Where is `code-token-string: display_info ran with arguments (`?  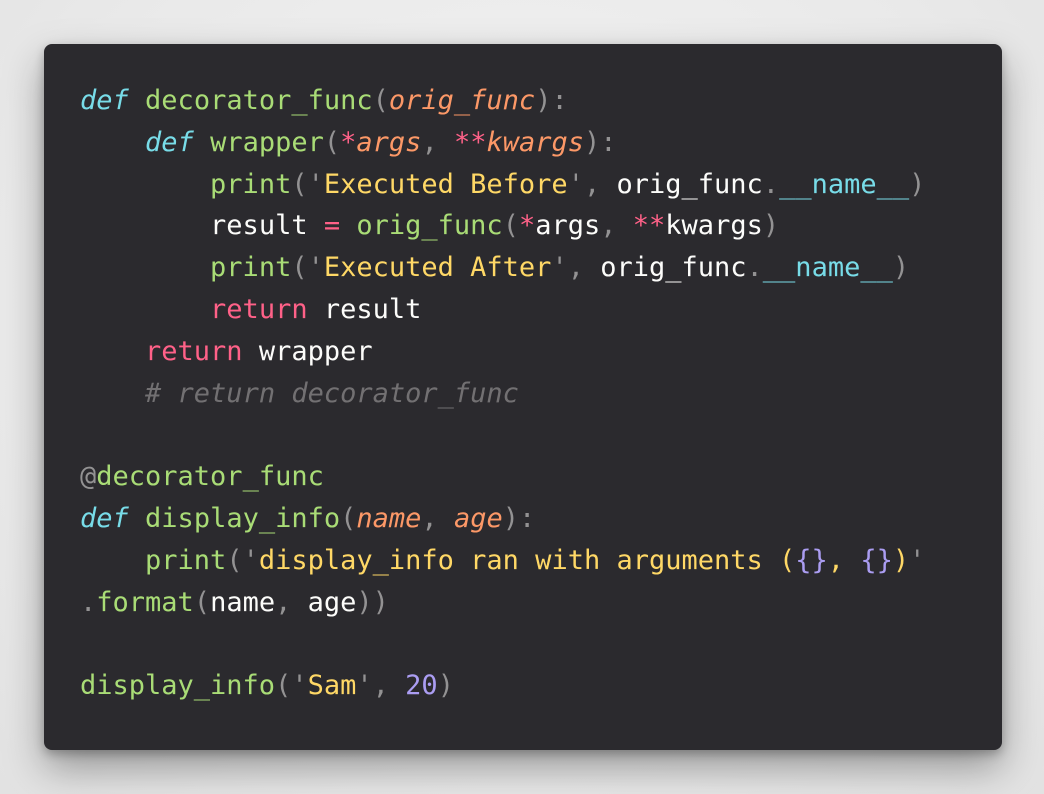 code-token-string: display_info ran with arguments ( is located at coordinates (527, 560).